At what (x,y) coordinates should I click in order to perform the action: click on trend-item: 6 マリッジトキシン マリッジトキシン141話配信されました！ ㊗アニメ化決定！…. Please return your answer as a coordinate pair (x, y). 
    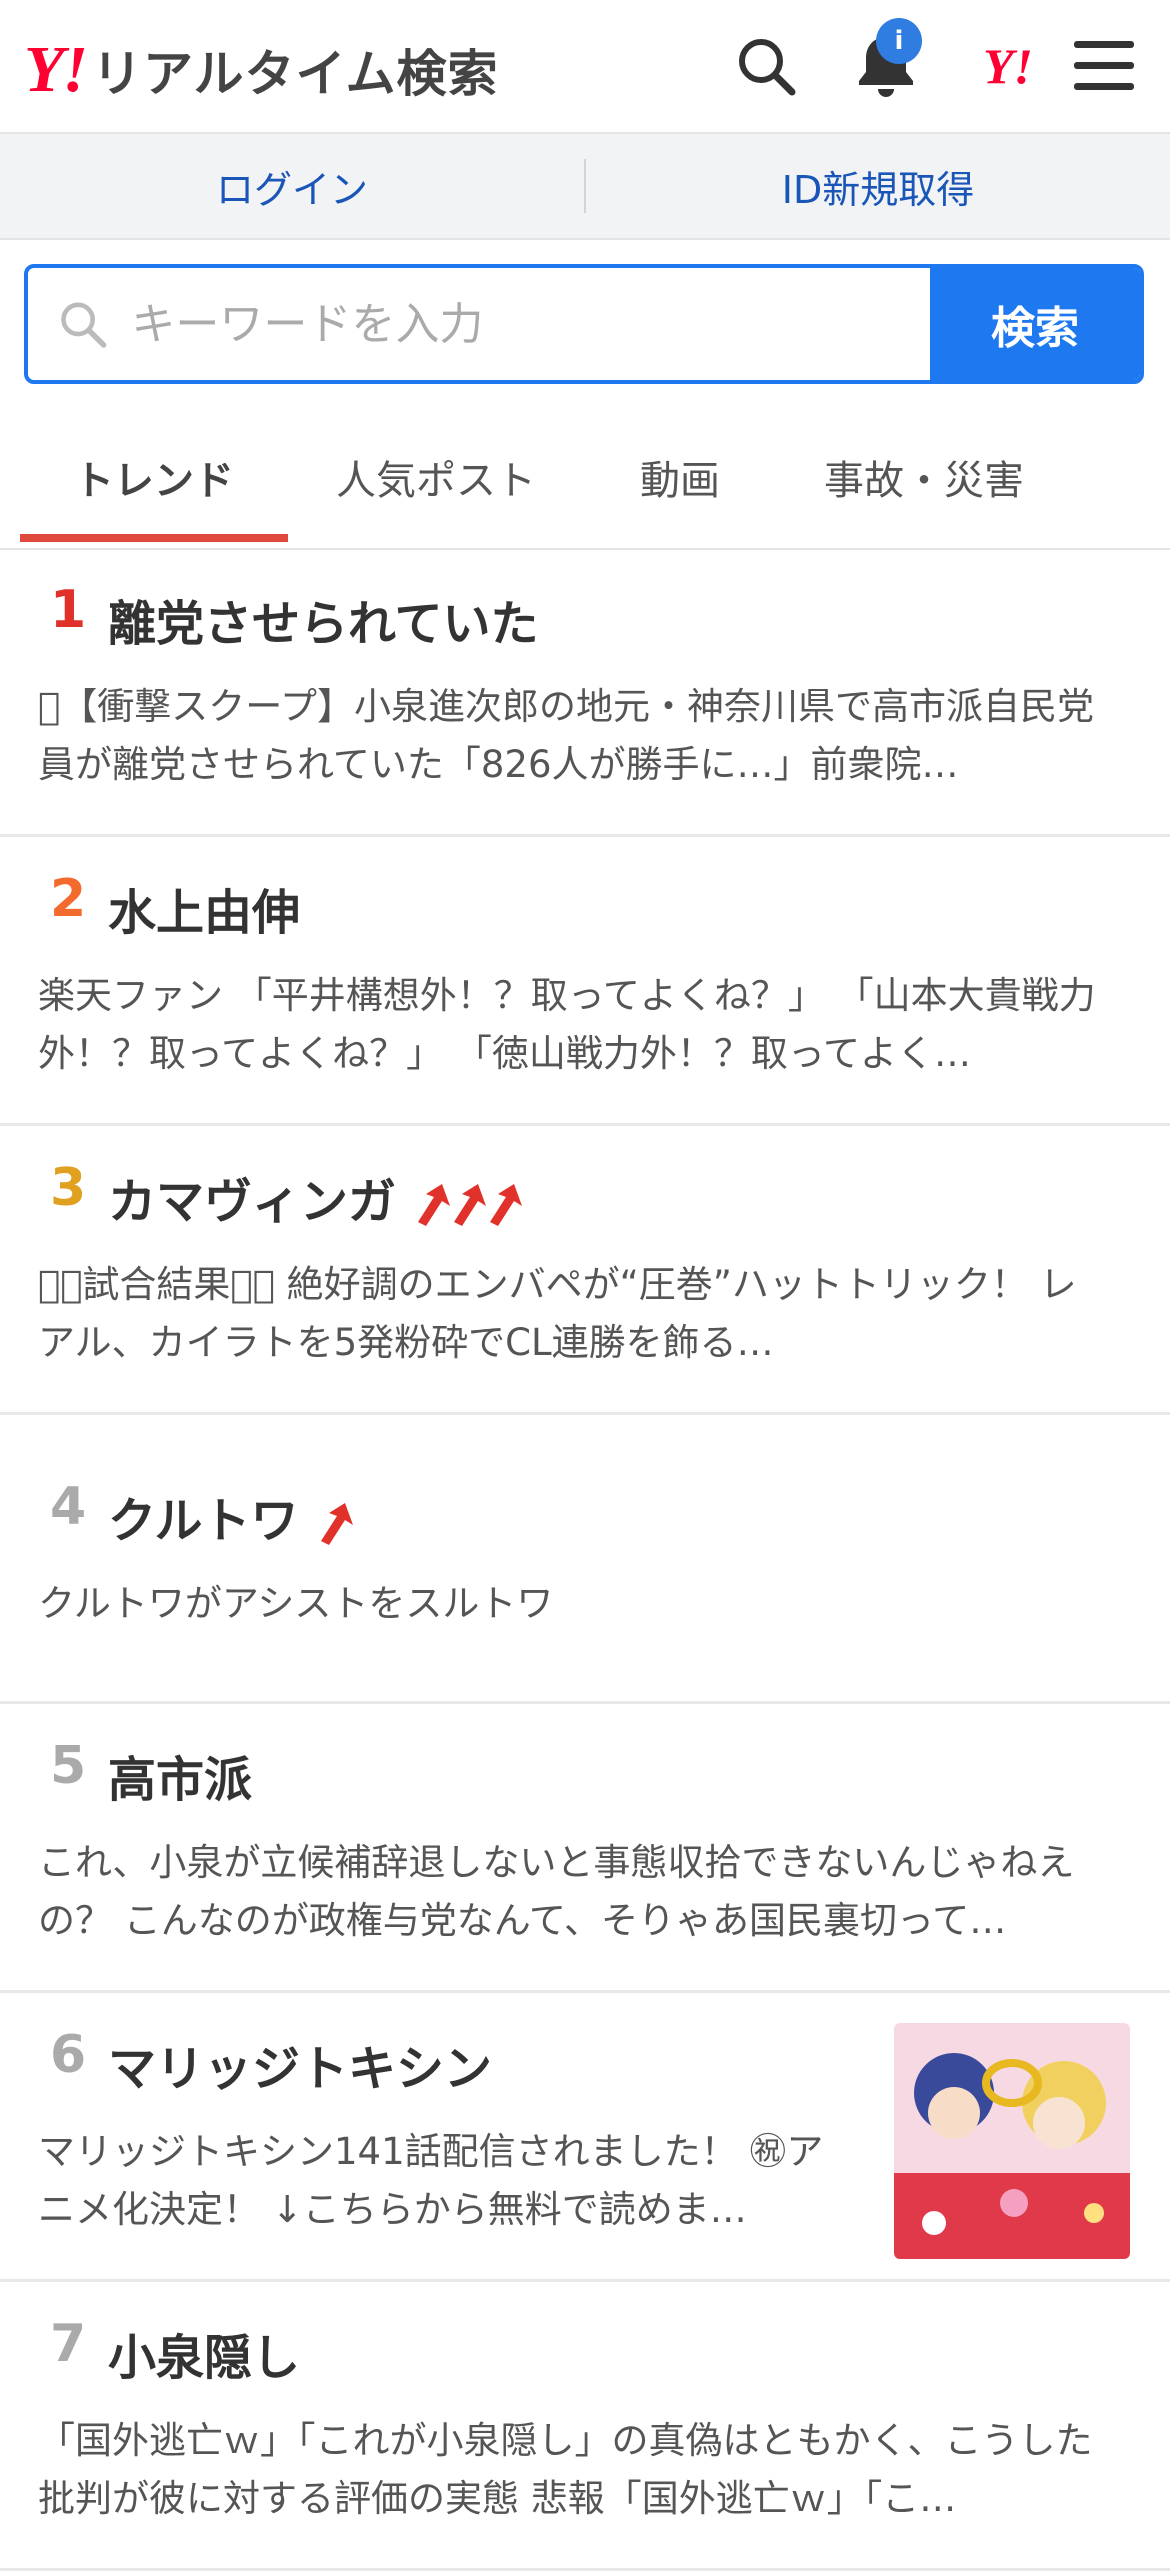
    Looking at the image, I should click on (585, 2137).